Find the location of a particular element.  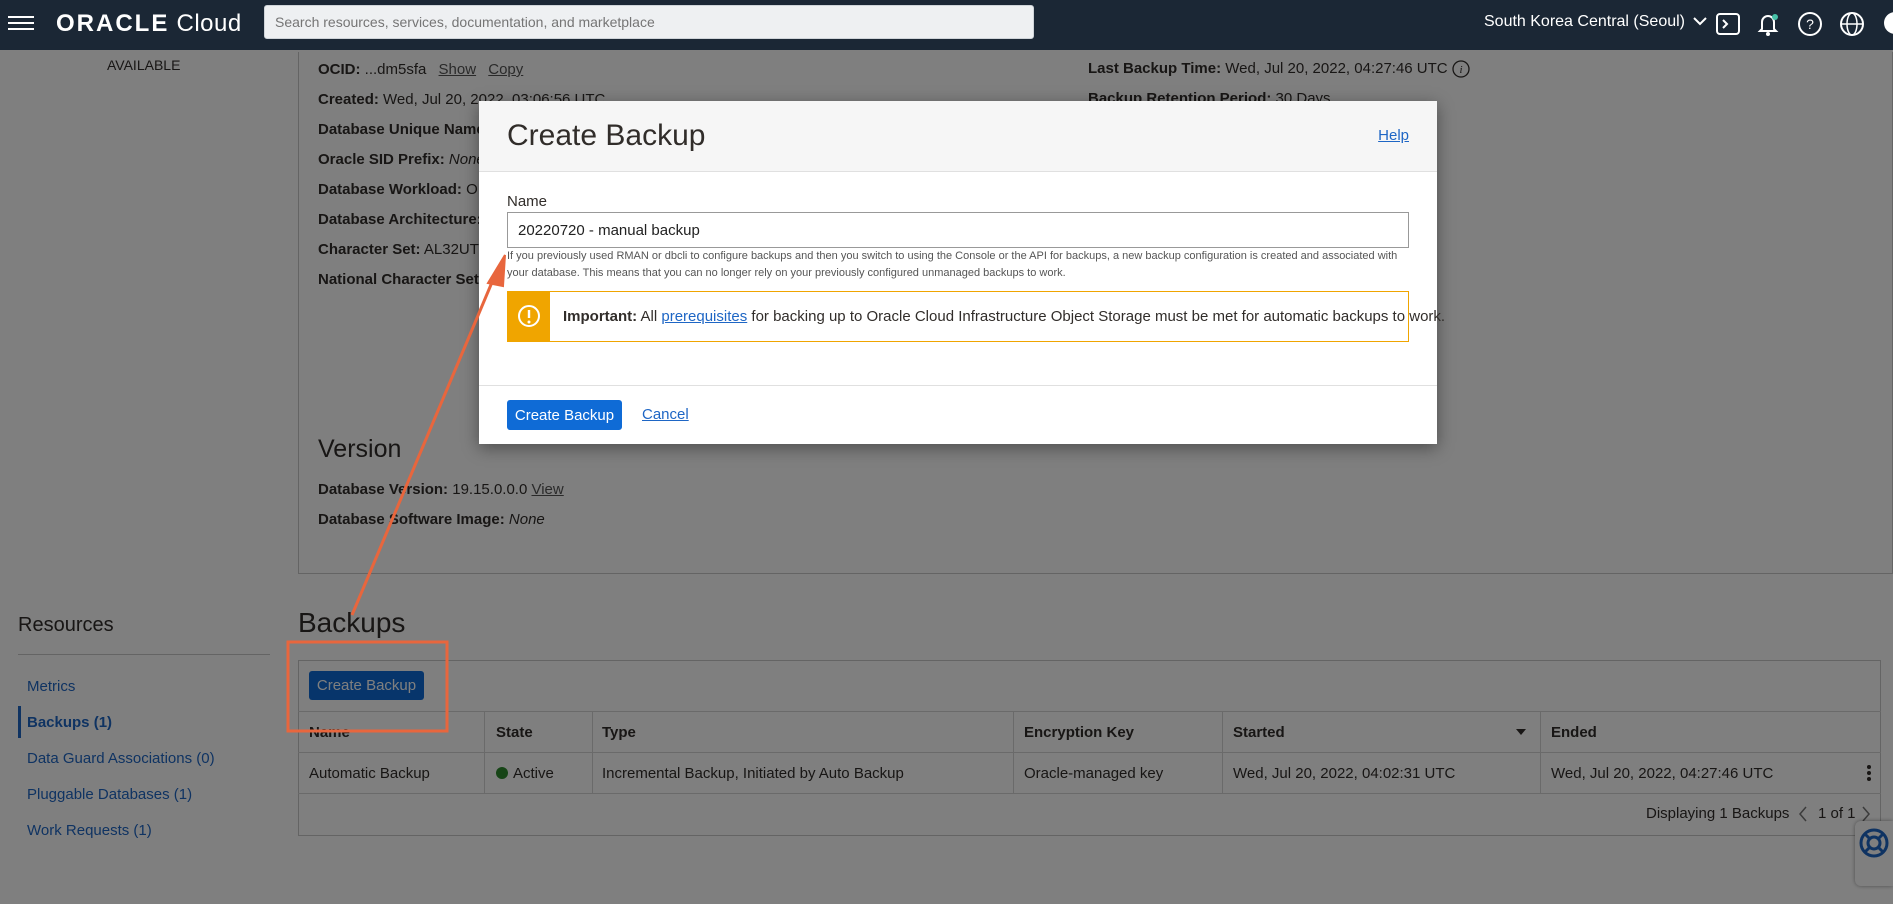

logo-oracle-text: ORACLE is located at coordinates (113, 23).